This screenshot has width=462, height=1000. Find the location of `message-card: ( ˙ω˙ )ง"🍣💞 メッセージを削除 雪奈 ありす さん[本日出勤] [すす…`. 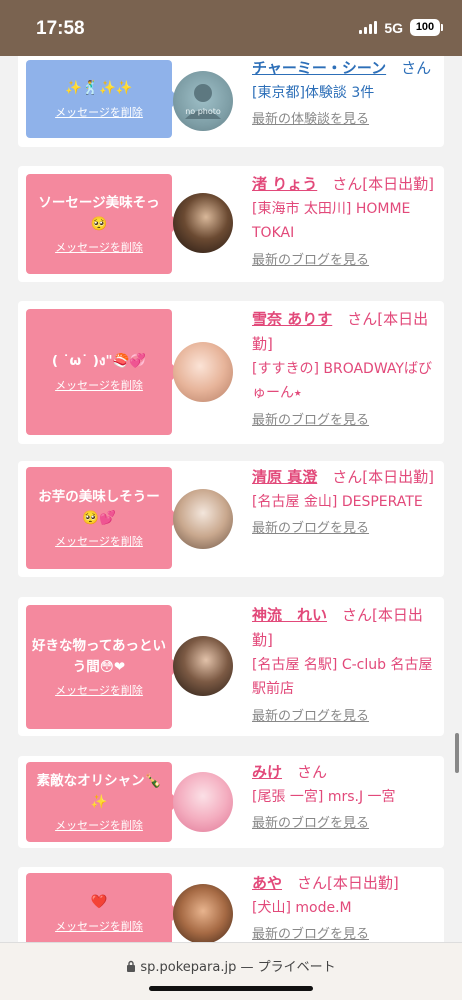

message-card: ( ˙ω˙ )ง"🍣💞 メッセージを削除 雪奈 ありす さん[本日出勤] [すす… is located at coordinates (231, 372).